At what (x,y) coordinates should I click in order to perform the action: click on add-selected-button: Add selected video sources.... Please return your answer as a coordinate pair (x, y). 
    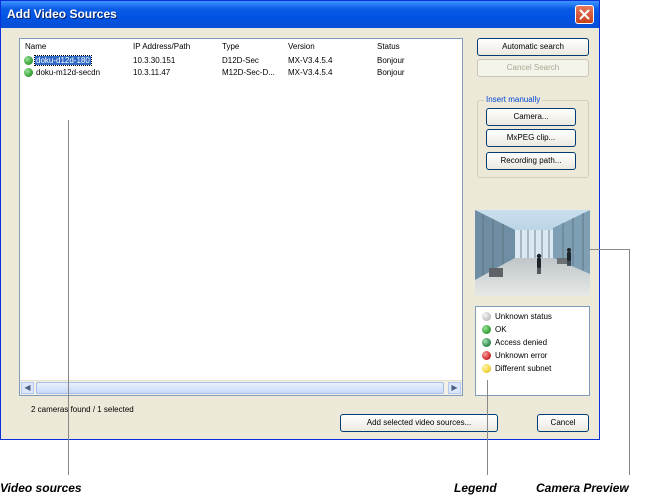
    Looking at the image, I should click on (419, 423).